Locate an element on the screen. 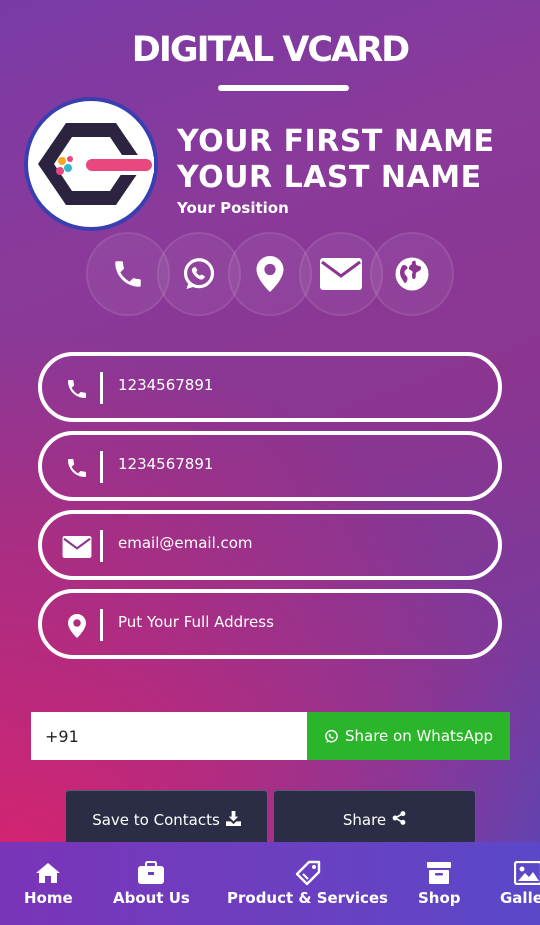  save-to-contacts-button: Save to Contacts is located at coordinates (166, 820).